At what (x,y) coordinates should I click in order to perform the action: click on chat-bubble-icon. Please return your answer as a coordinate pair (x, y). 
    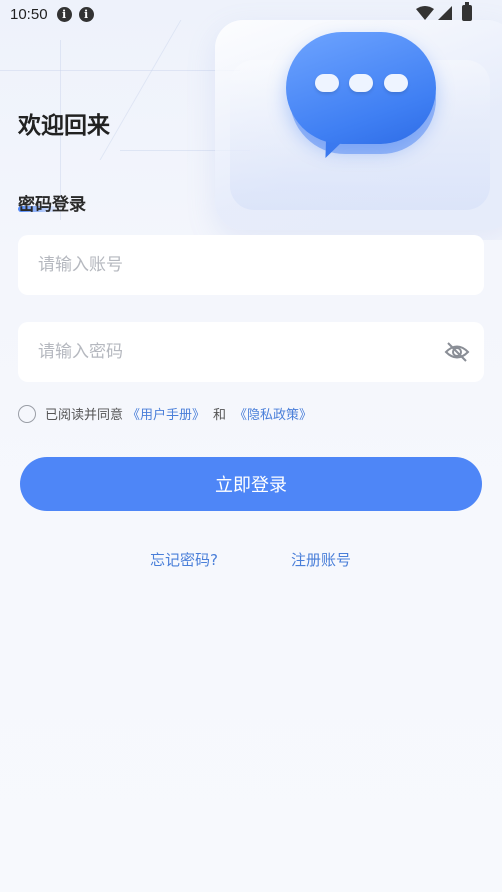
    Looking at the image, I should click on (361, 97).